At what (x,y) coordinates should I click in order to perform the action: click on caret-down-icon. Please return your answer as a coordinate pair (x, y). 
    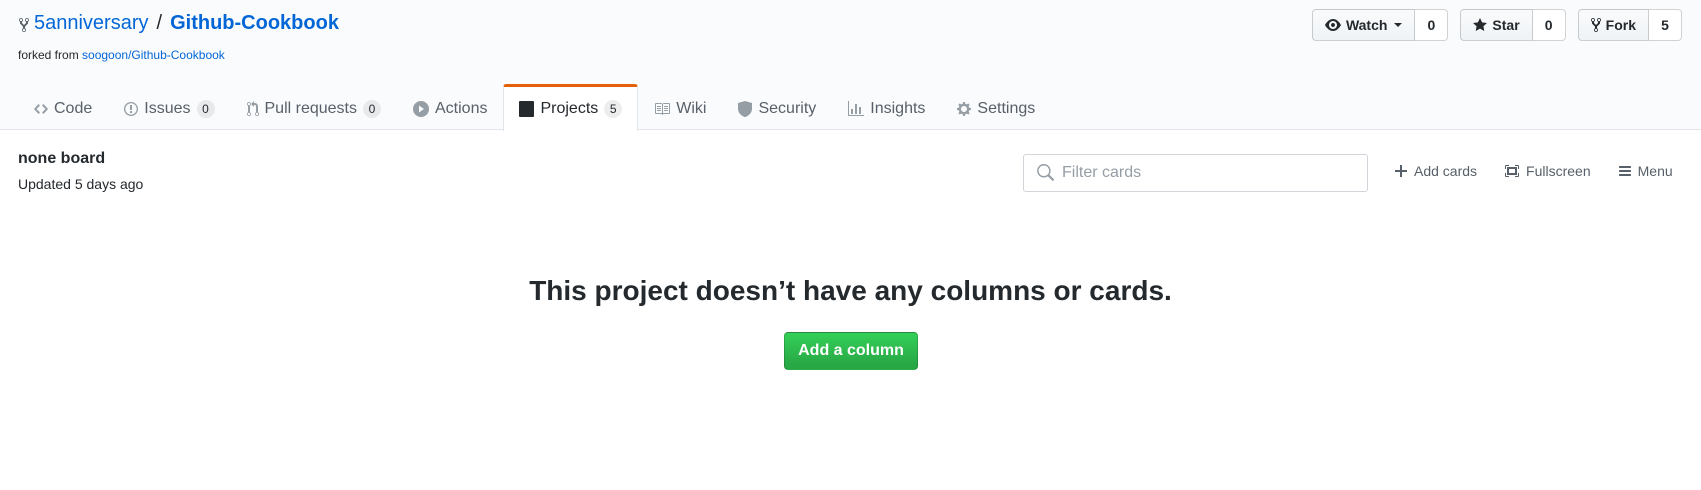
    Looking at the image, I should click on (1398, 25).